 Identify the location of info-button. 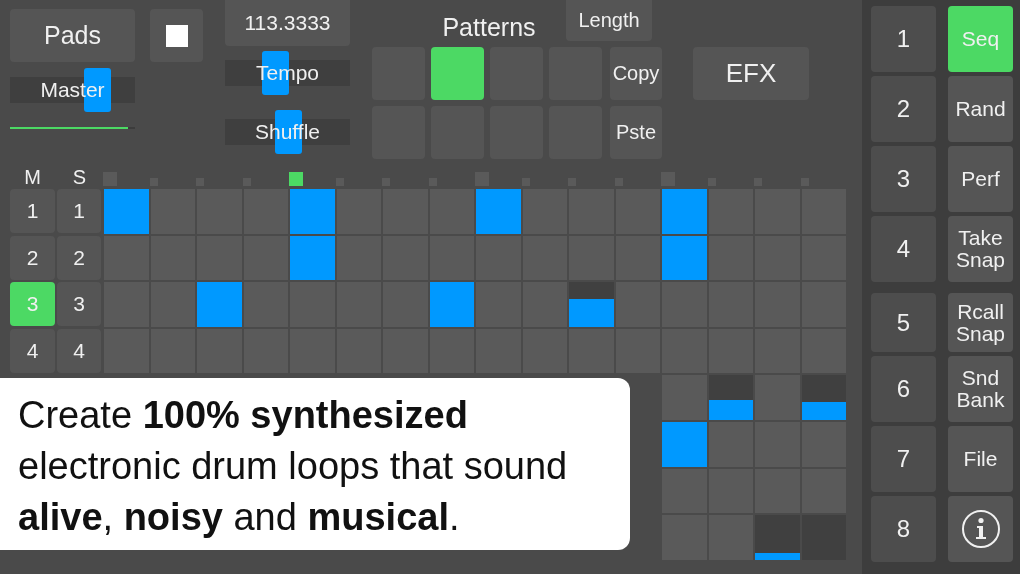
(980, 529).